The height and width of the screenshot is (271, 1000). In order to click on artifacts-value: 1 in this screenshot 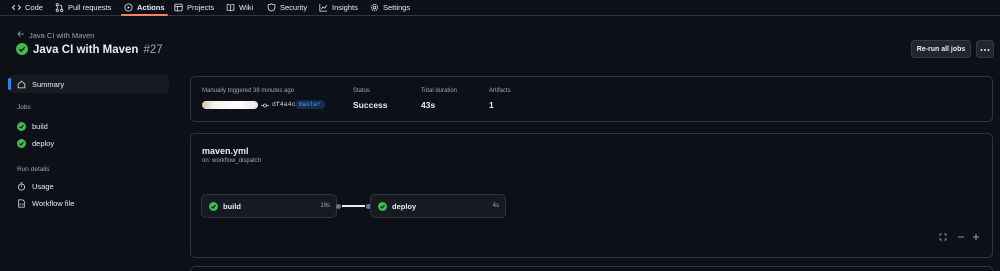, I will do `click(491, 105)`.